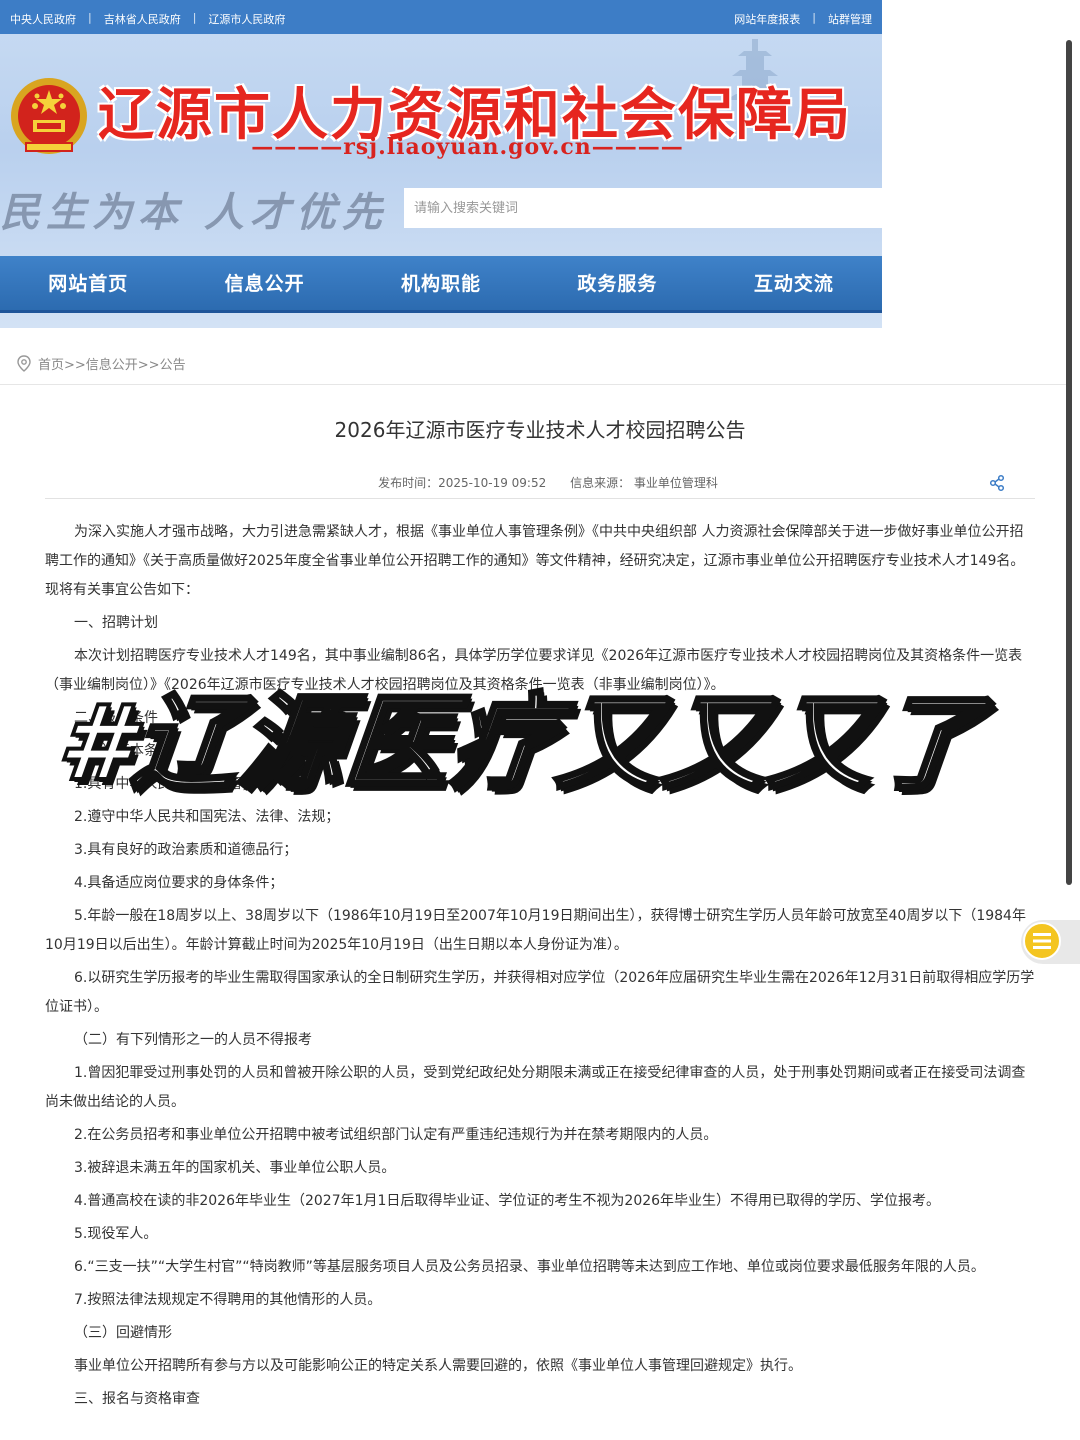 The width and height of the screenshot is (1080, 1440). I want to click on overlay-hashtag-text: #辽源医疗又又又了, so click(520, 743).